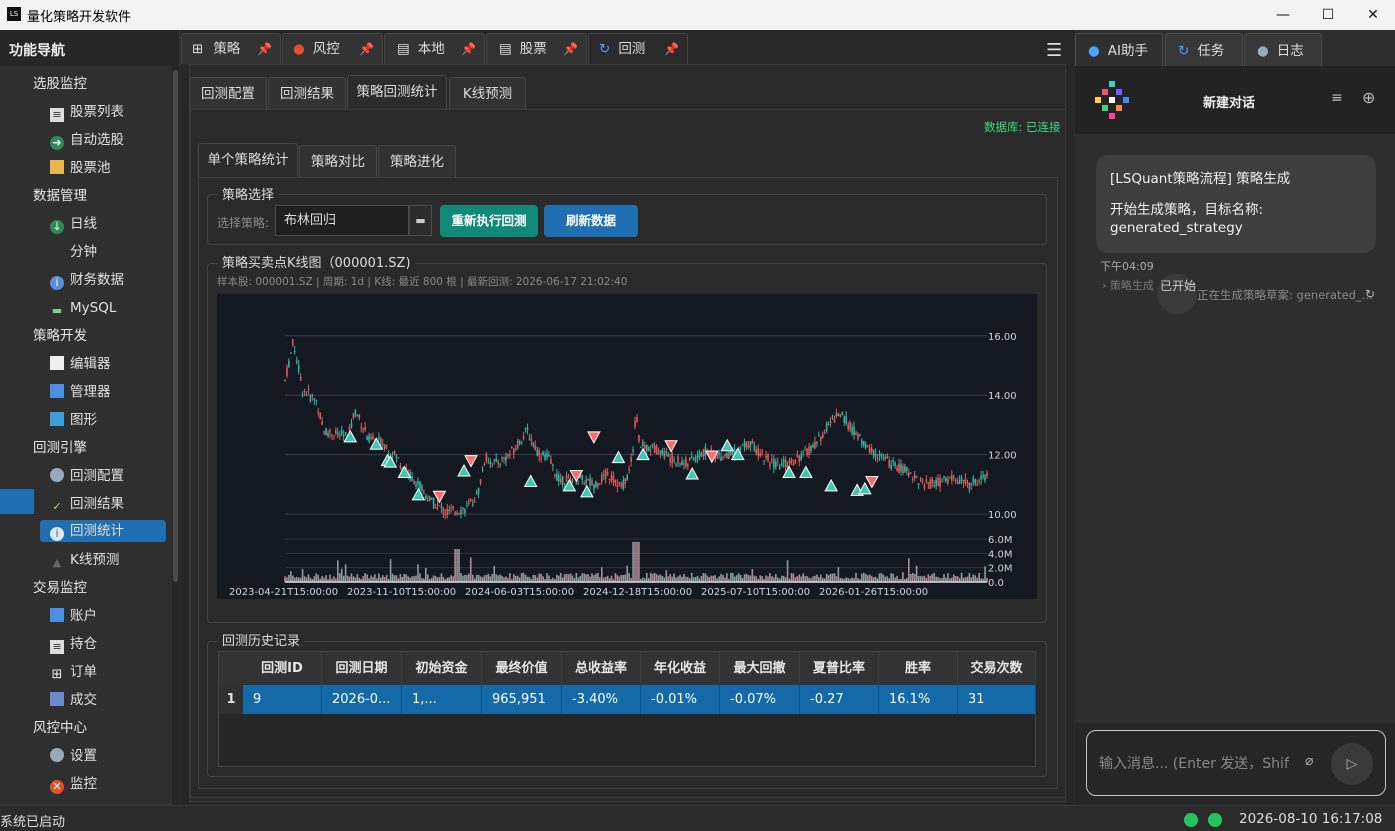 This screenshot has width=1395, height=831. I want to click on nav-item-account: 账户, so click(73, 616).